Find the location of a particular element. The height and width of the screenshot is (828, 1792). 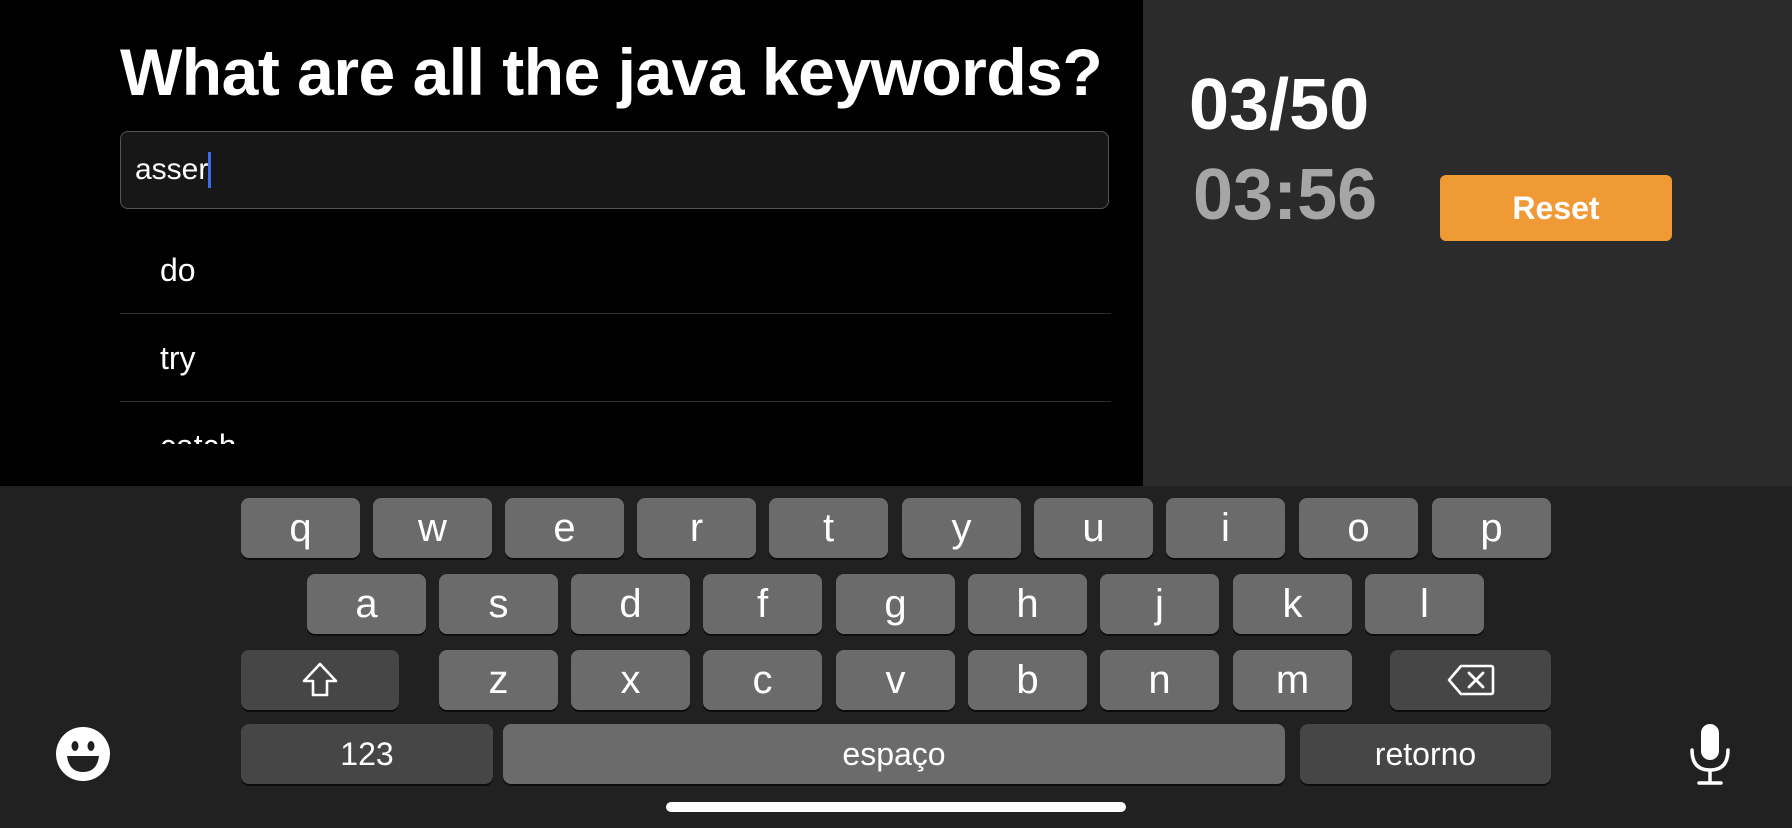

text-caret is located at coordinates (210, 170).